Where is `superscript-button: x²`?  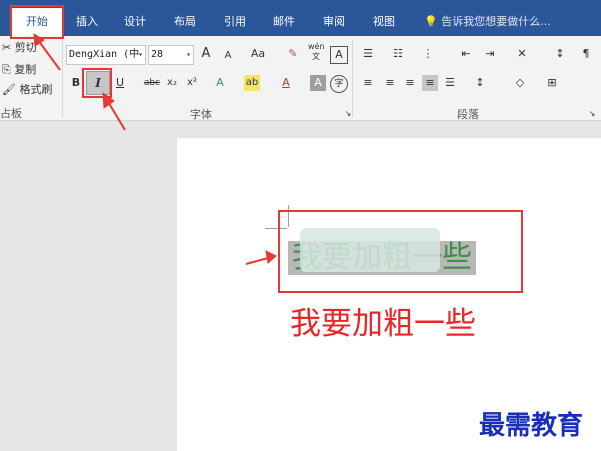
superscript-button: x² is located at coordinates (192, 83).